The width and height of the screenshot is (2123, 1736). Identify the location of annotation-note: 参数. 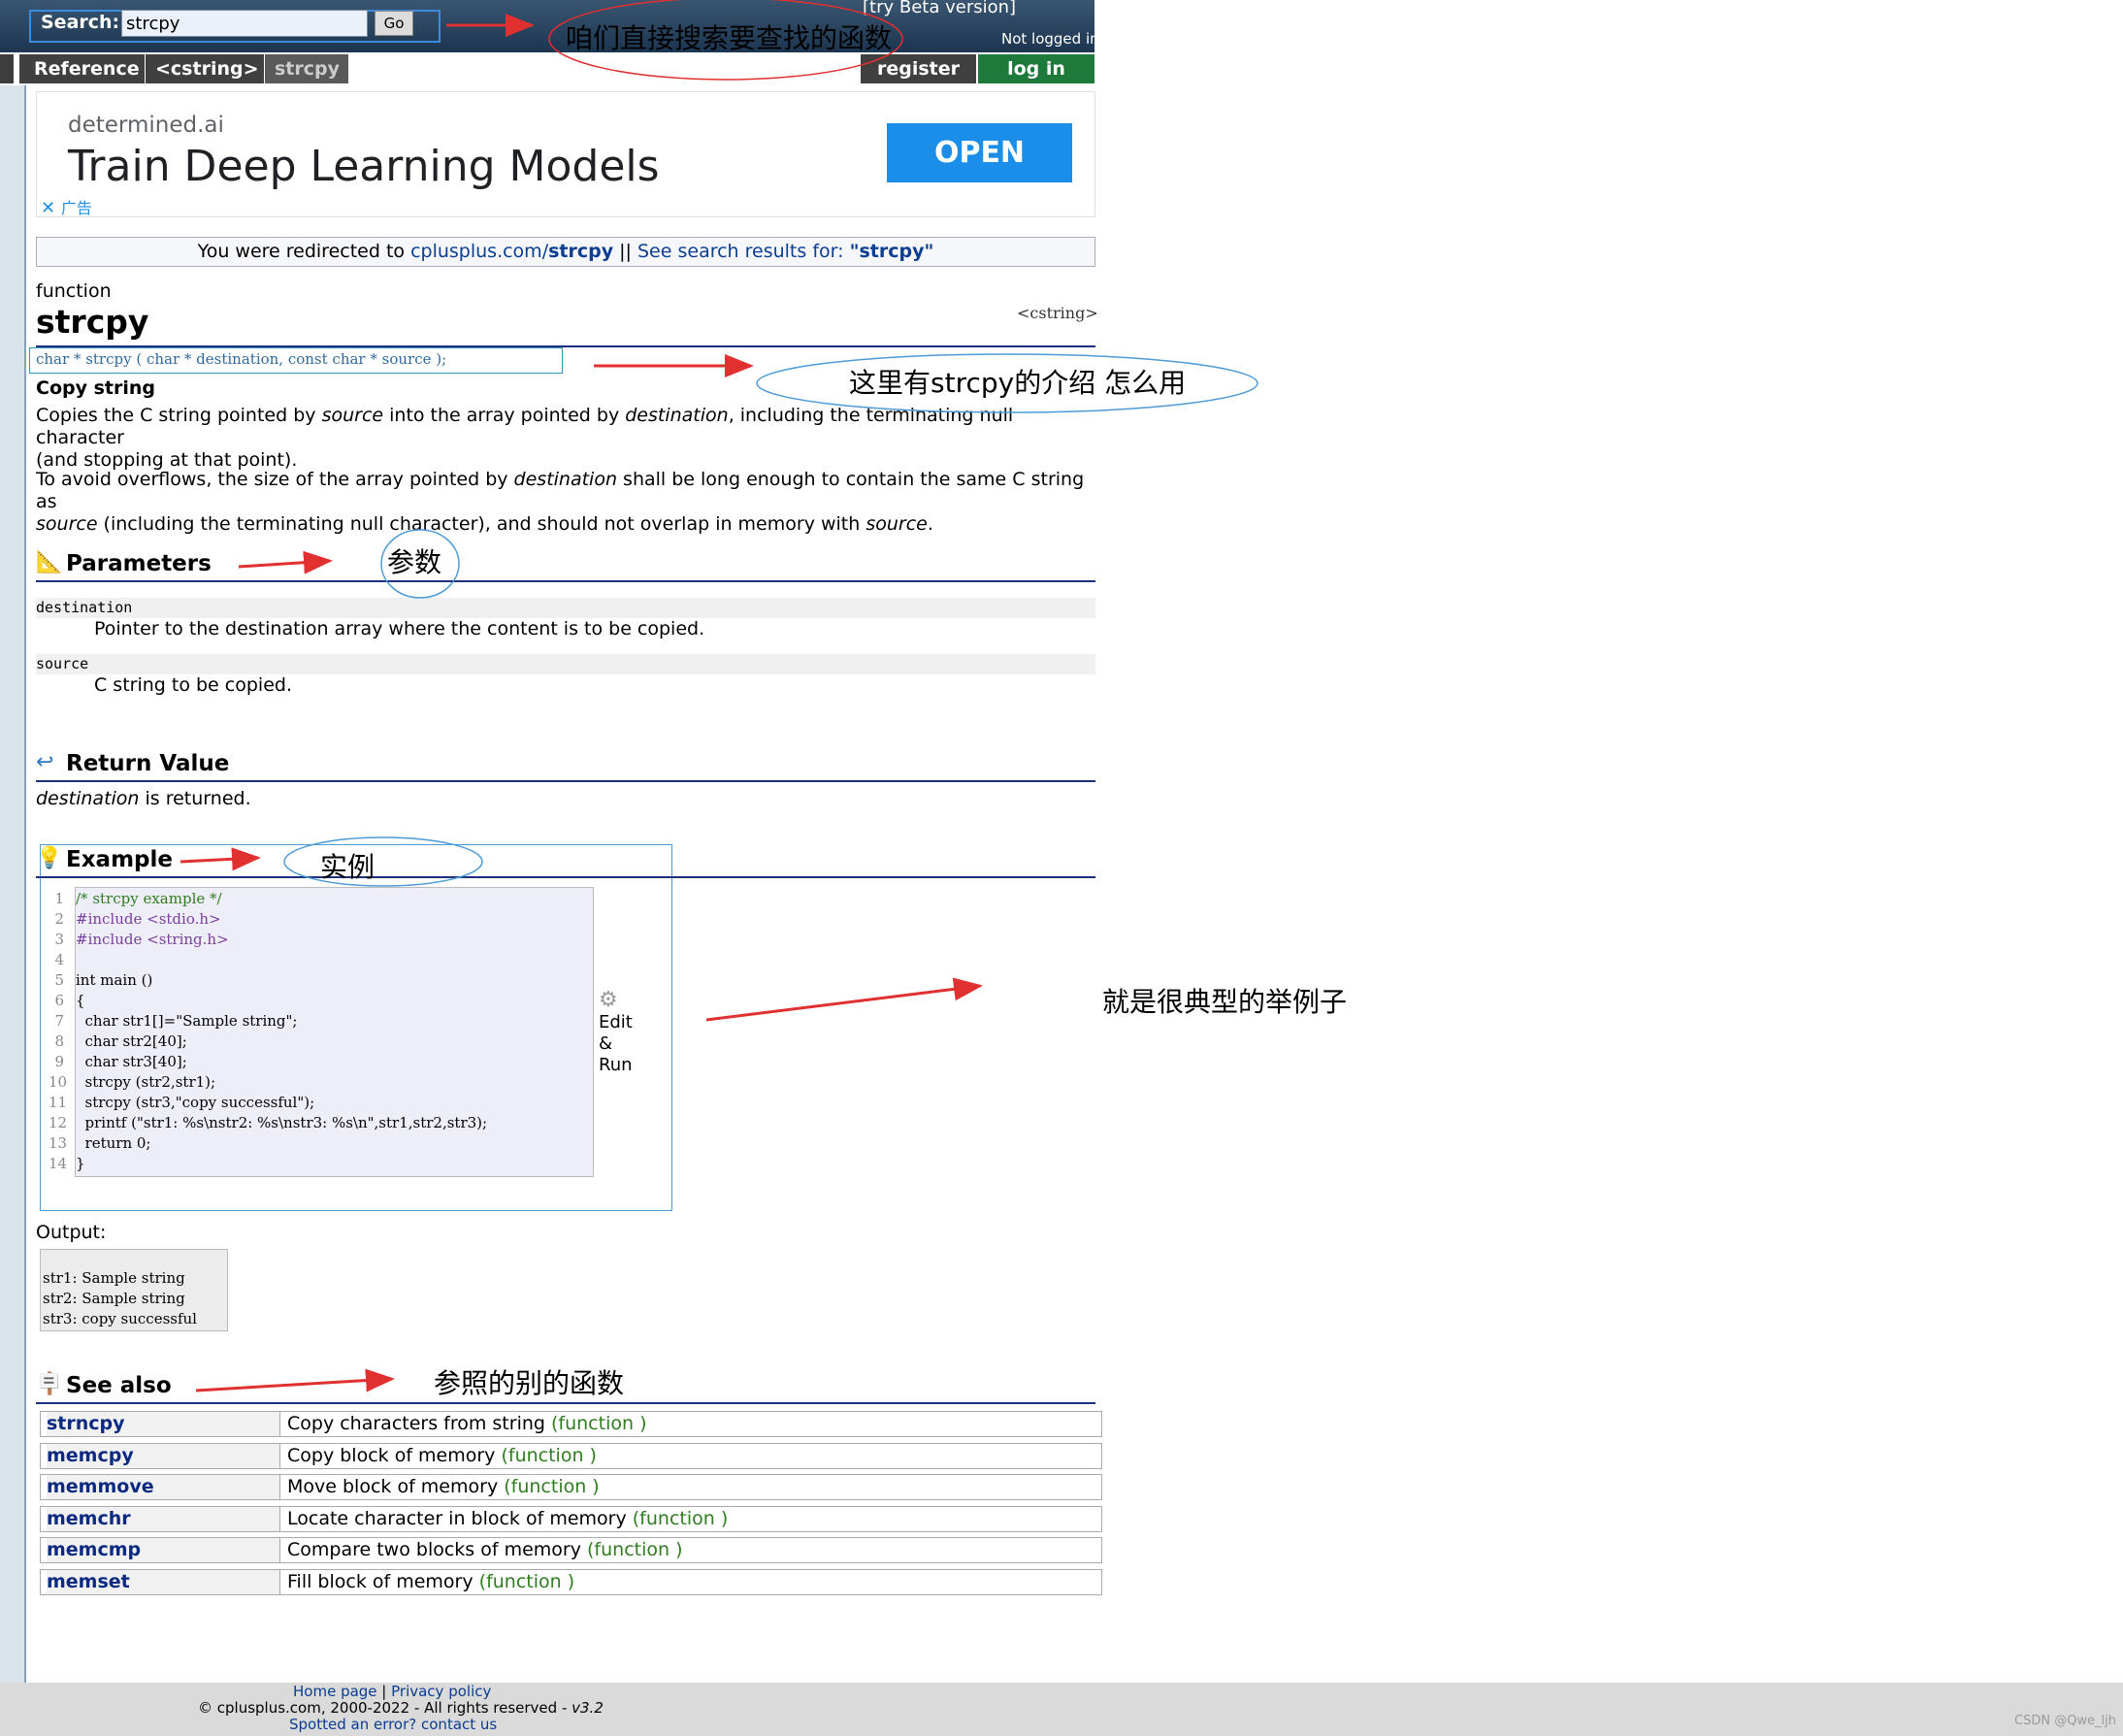
(415, 562).